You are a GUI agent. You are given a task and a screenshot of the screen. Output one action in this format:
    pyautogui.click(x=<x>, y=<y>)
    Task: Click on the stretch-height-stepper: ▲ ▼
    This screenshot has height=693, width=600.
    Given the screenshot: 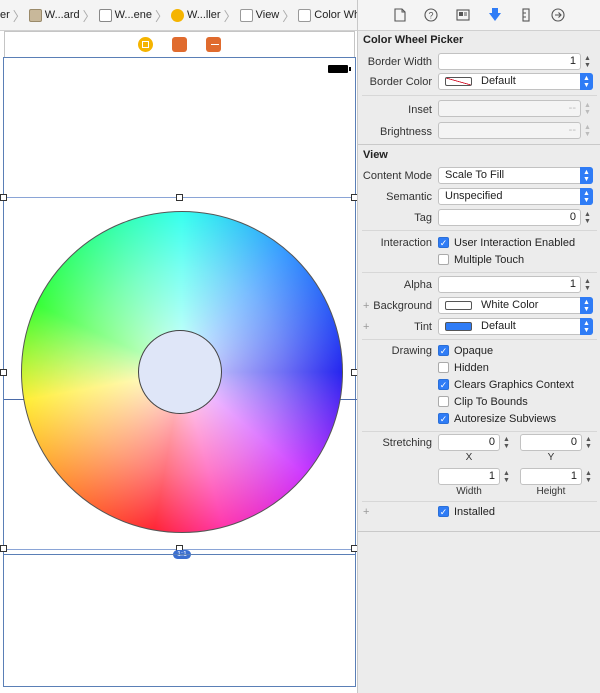 What is the action you would take?
    pyautogui.click(x=588, y=476)
    